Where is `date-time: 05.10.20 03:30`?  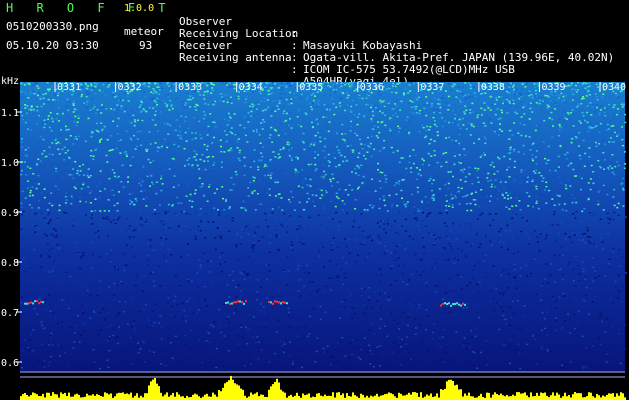 date-time: 05.10.20 03:30 is located at coordinates (52, 45).